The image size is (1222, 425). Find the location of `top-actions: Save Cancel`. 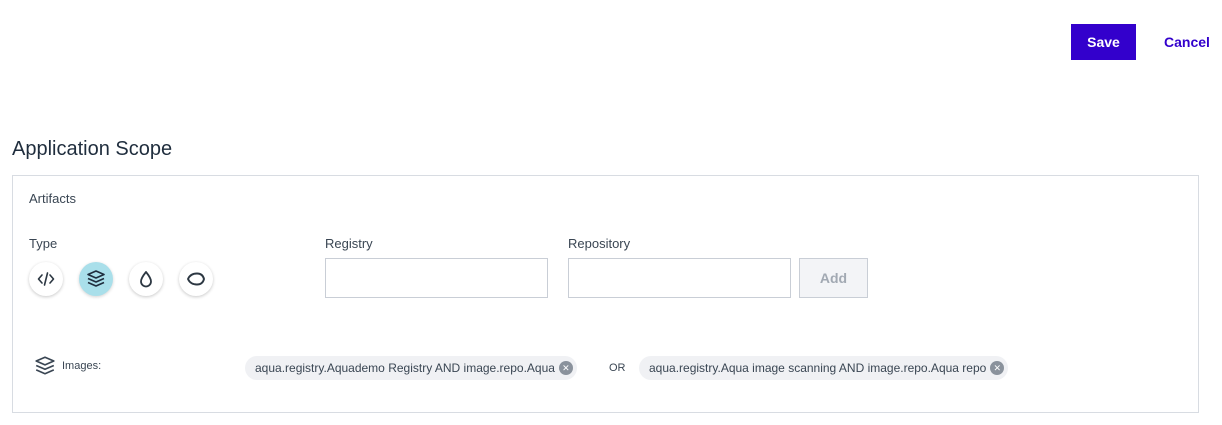

top-actions: Save Cancel is located at coordinates (1122, 42).